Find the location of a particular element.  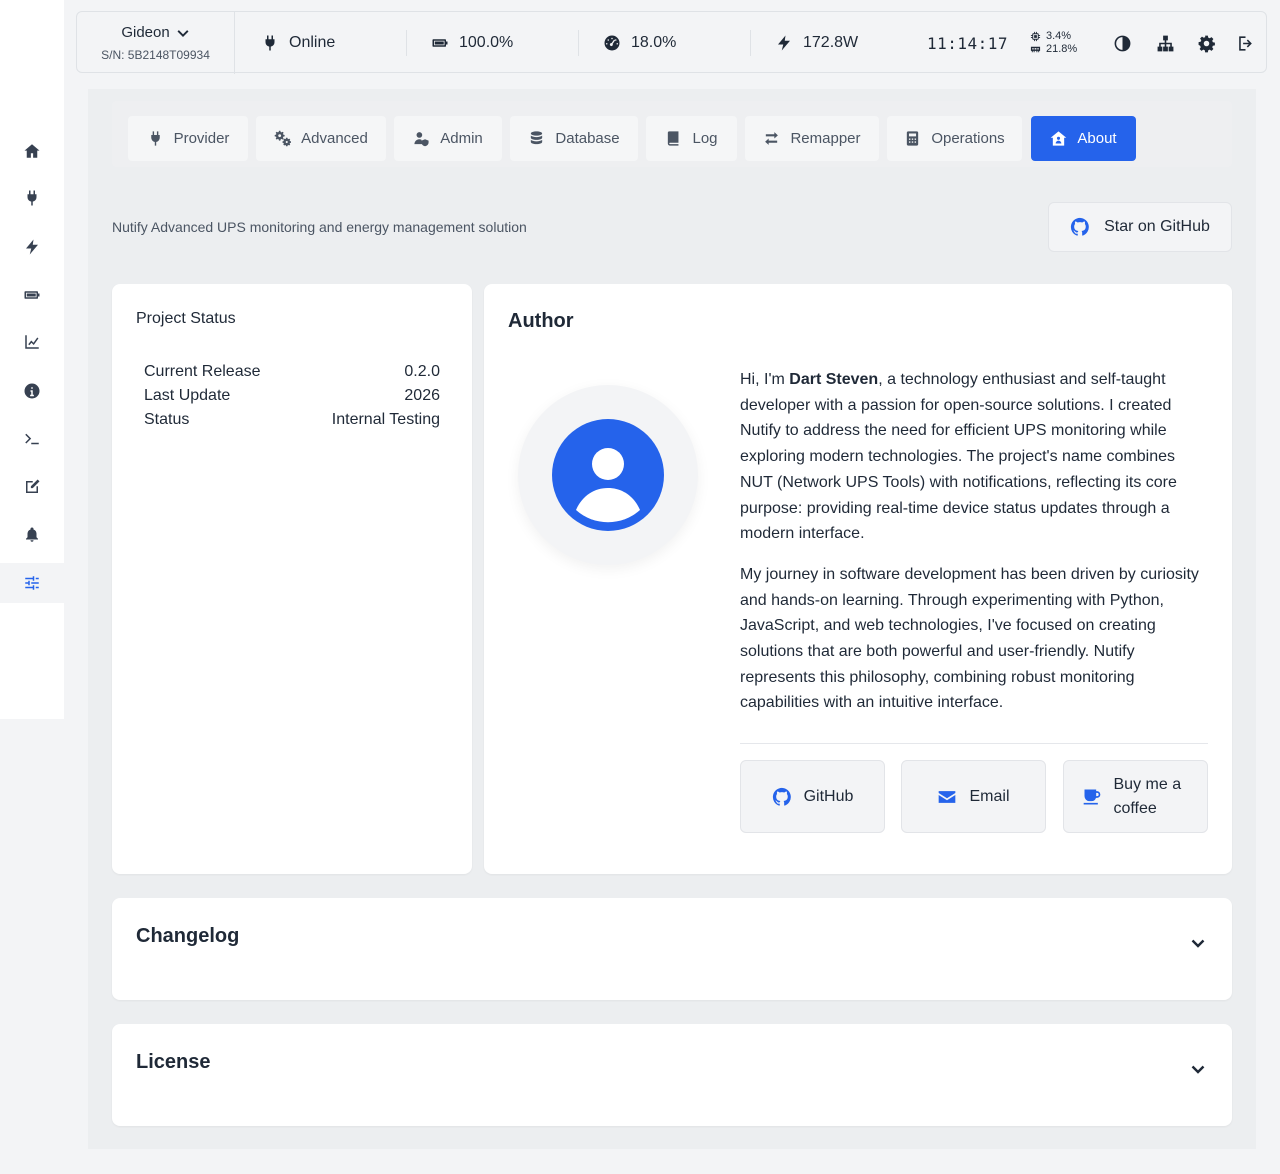

battery-level: 100.0% is located at coordinates (472, 43).